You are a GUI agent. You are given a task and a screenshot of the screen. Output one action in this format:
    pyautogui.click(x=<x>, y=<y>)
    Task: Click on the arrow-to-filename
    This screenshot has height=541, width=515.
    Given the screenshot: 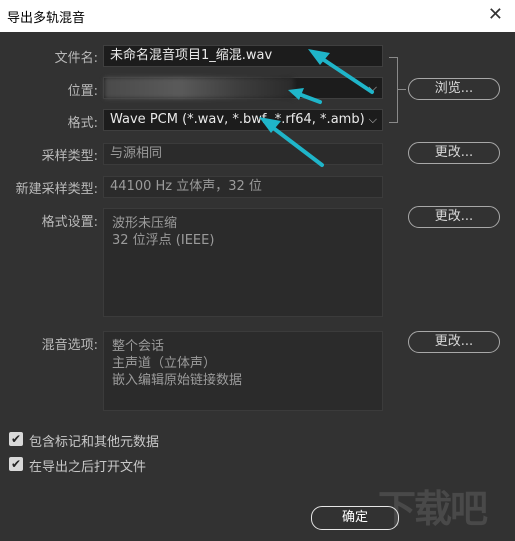 What is the action you would take?
    pyautogui.click(x=345, y=74)
    